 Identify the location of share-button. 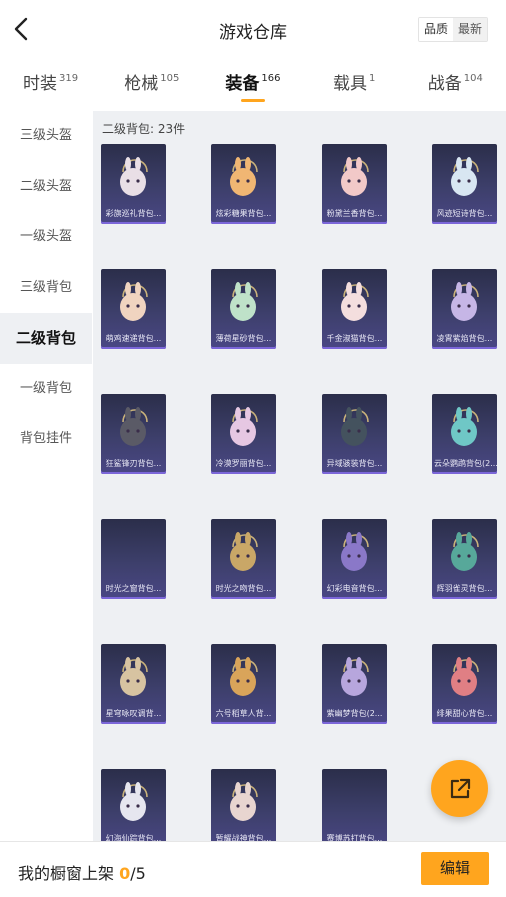
(459, 788).